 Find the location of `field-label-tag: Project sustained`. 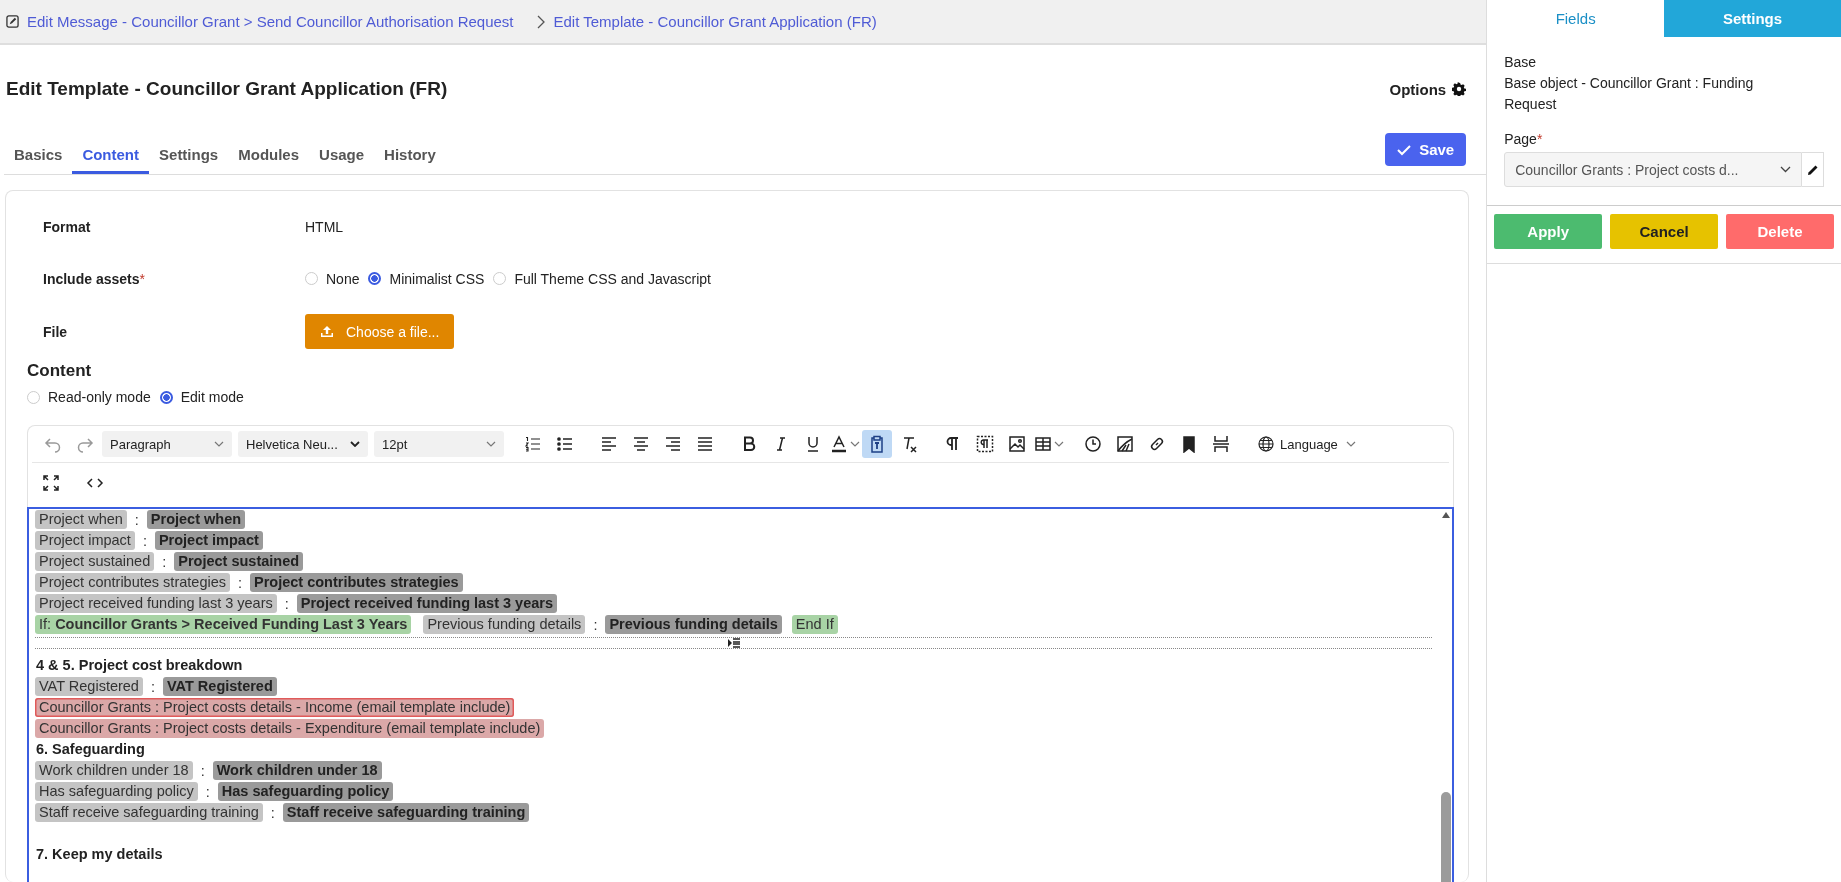

field-label-tag: Project sustained is located at coordinates (95, 561).